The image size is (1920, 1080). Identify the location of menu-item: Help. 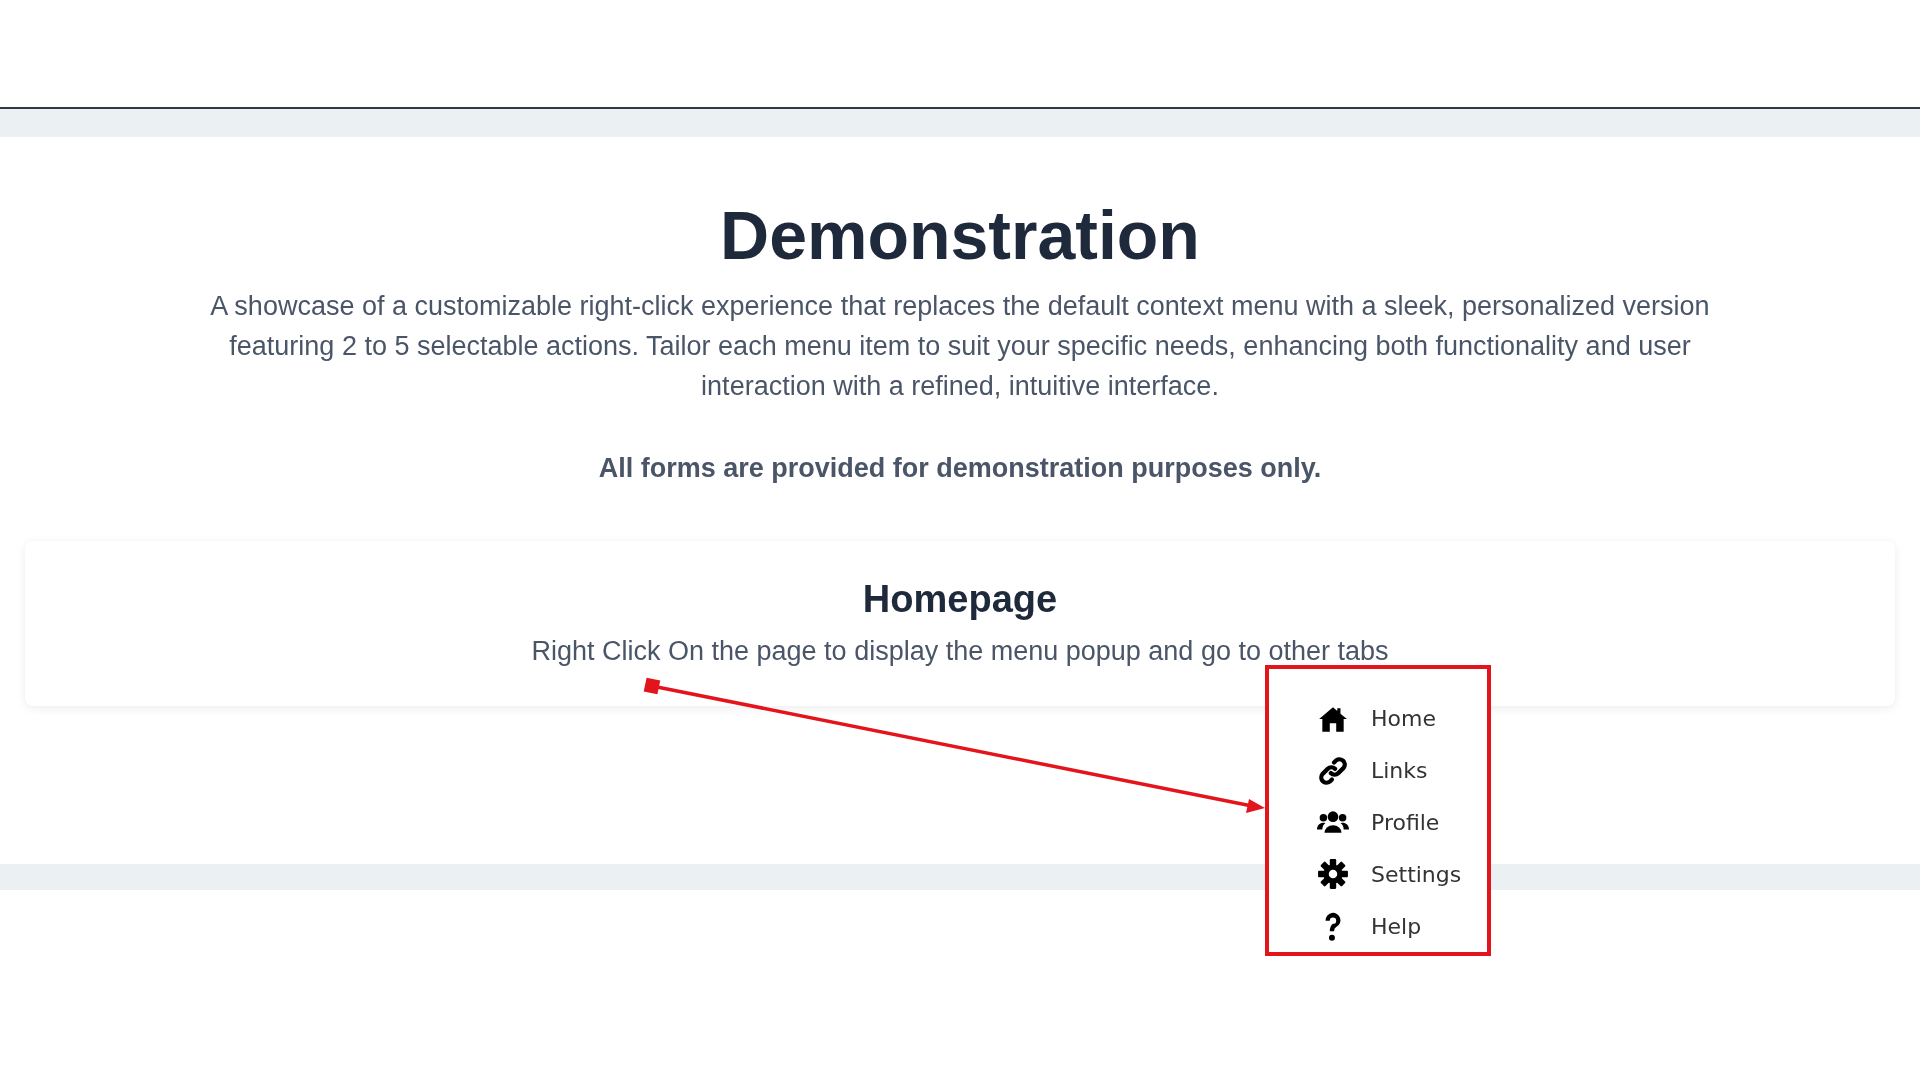
(1402, 926).